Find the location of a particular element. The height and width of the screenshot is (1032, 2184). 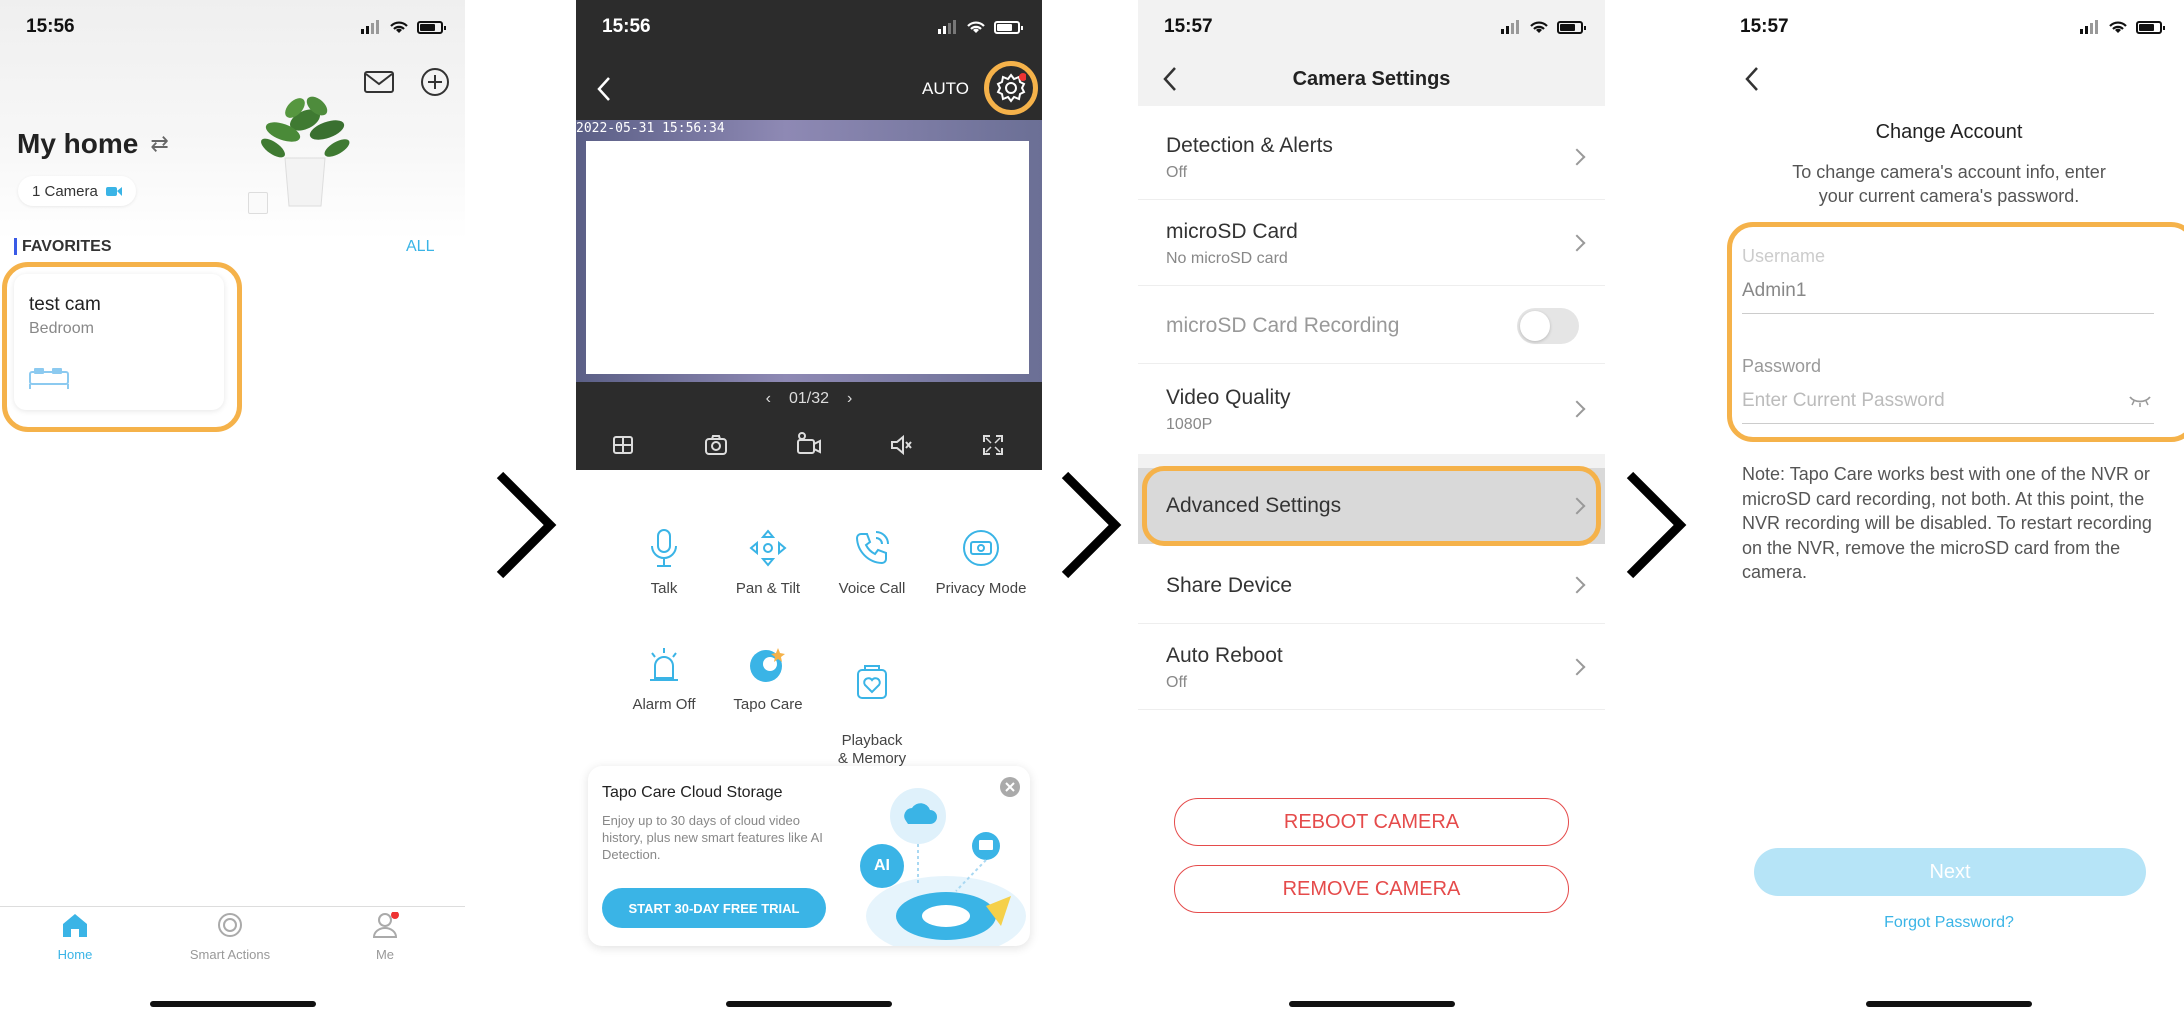

tapo-care-button: Tapo Care is located at coordinates (768, 678).